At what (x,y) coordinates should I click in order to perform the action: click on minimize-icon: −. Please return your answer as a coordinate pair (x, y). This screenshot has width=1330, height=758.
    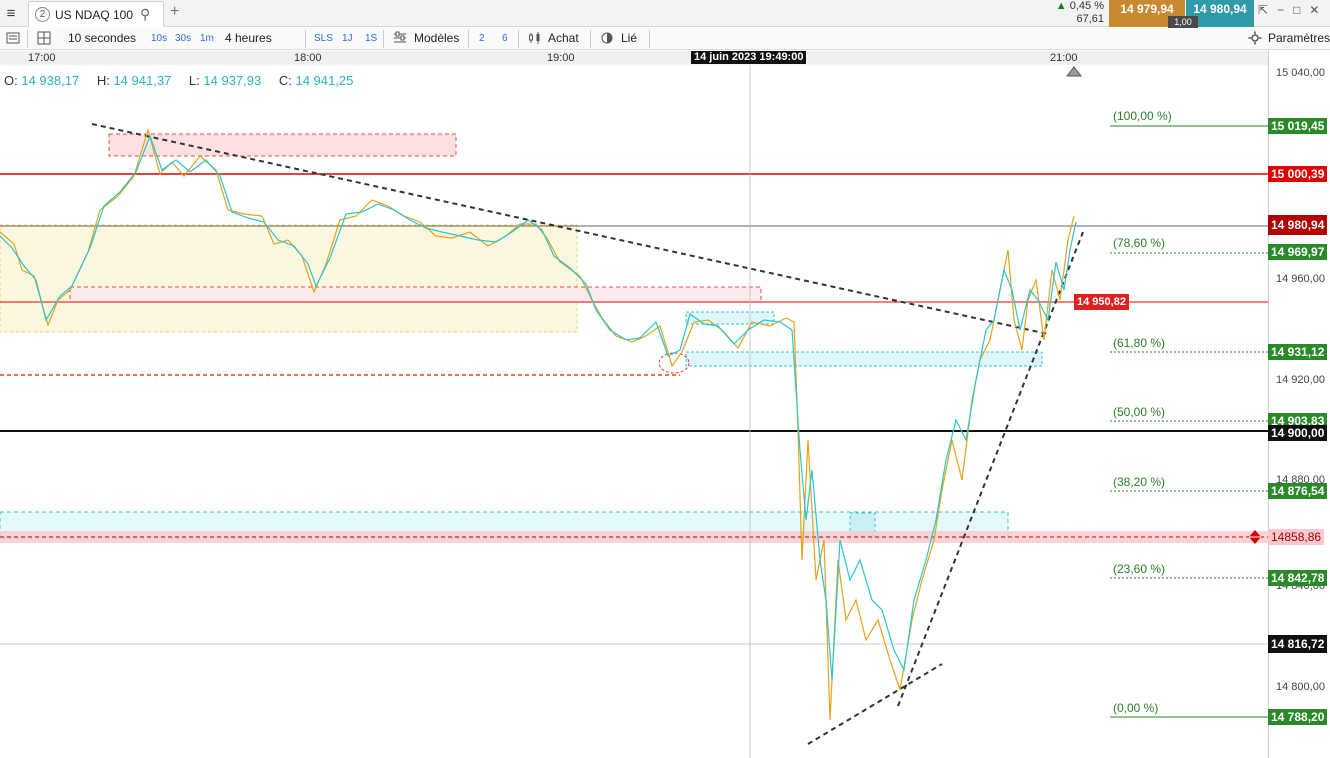
    Looking at the image, I should click on (1280, 10).